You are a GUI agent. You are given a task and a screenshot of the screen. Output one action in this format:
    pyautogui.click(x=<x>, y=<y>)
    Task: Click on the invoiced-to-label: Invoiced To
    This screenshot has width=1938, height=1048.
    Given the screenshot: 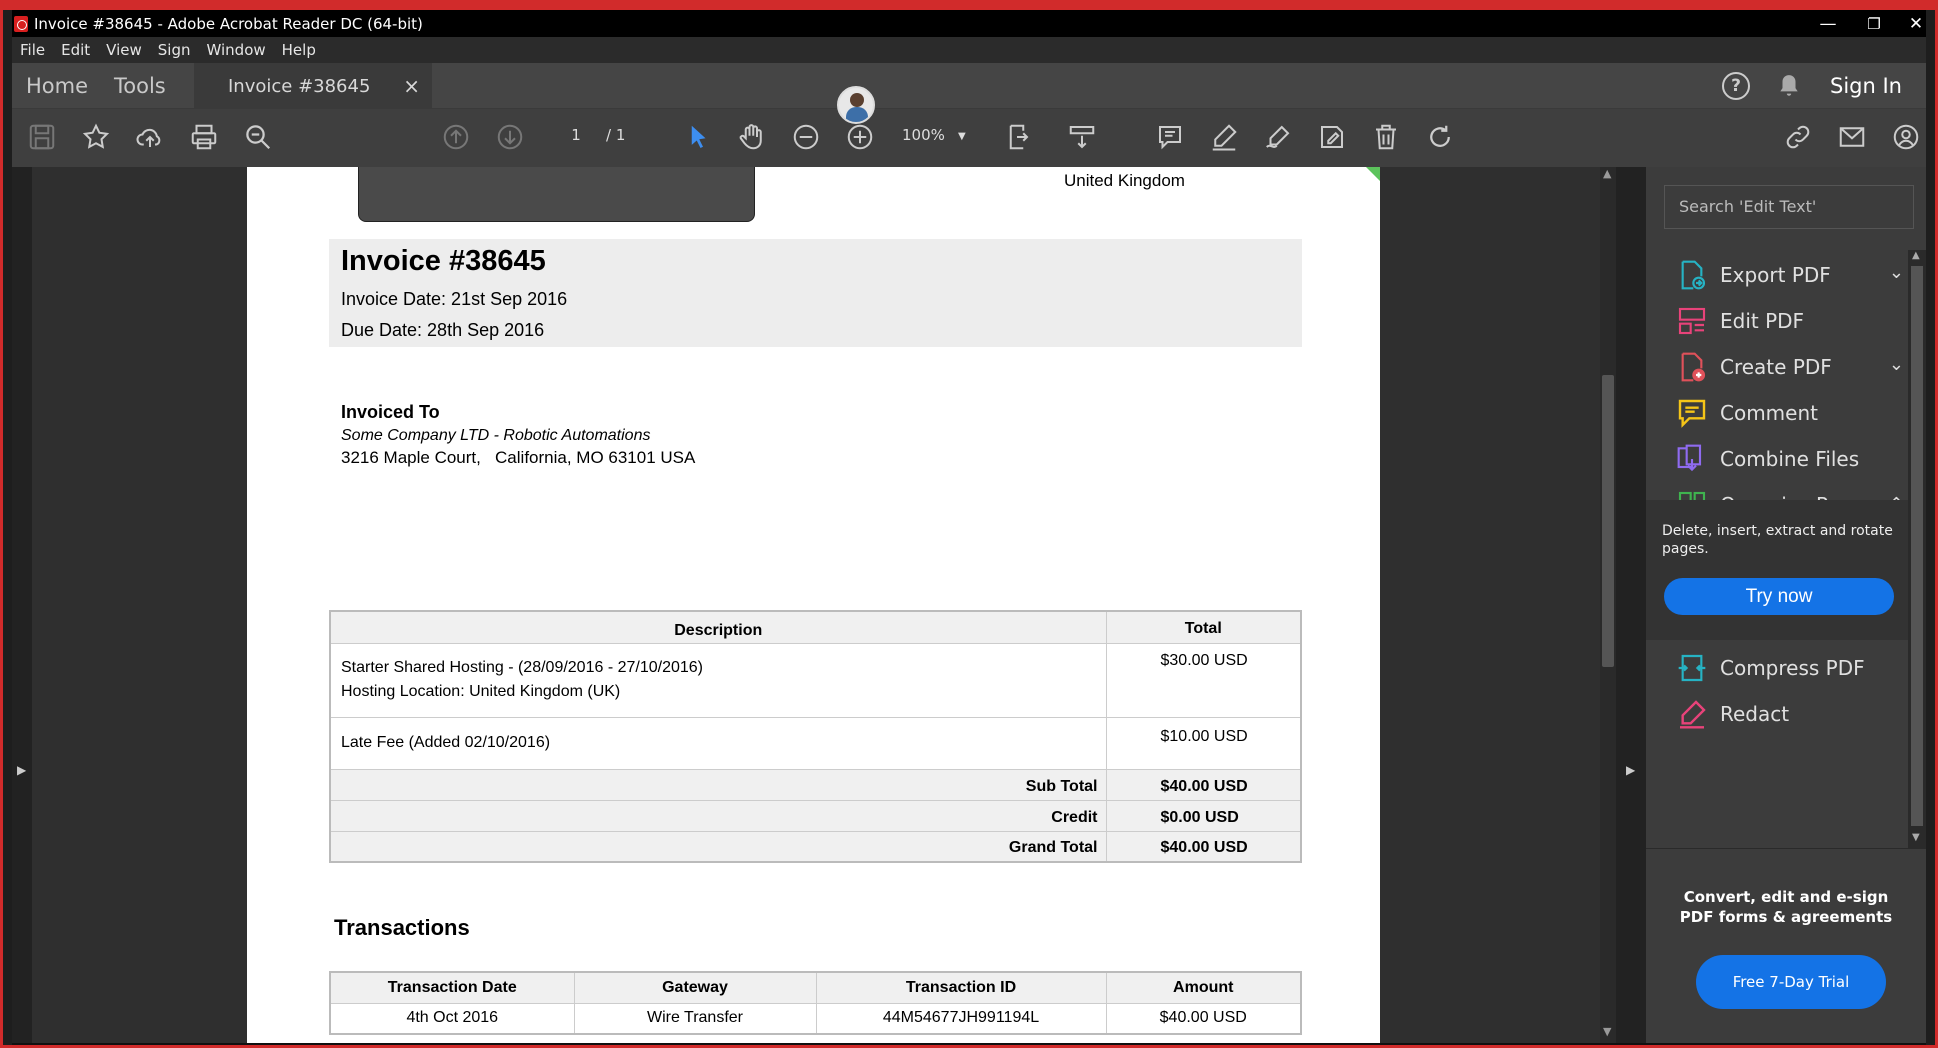 What is the action you would take?
    pyautogui.click(x=390, y=412)
    